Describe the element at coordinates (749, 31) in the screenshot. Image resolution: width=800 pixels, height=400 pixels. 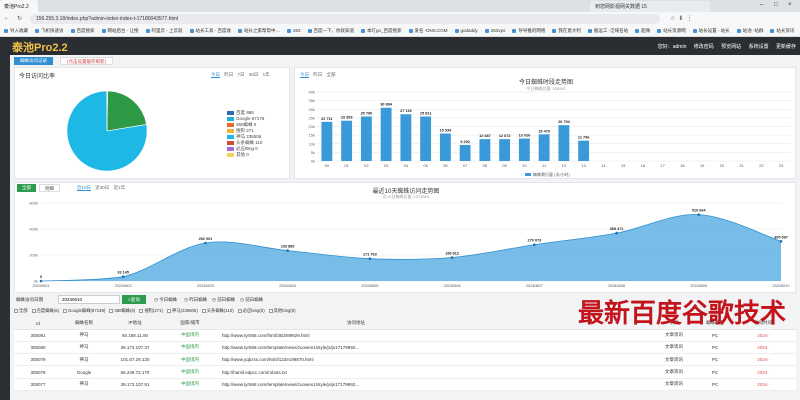
I see `bookmark-item: 站池 -站群` at that location.